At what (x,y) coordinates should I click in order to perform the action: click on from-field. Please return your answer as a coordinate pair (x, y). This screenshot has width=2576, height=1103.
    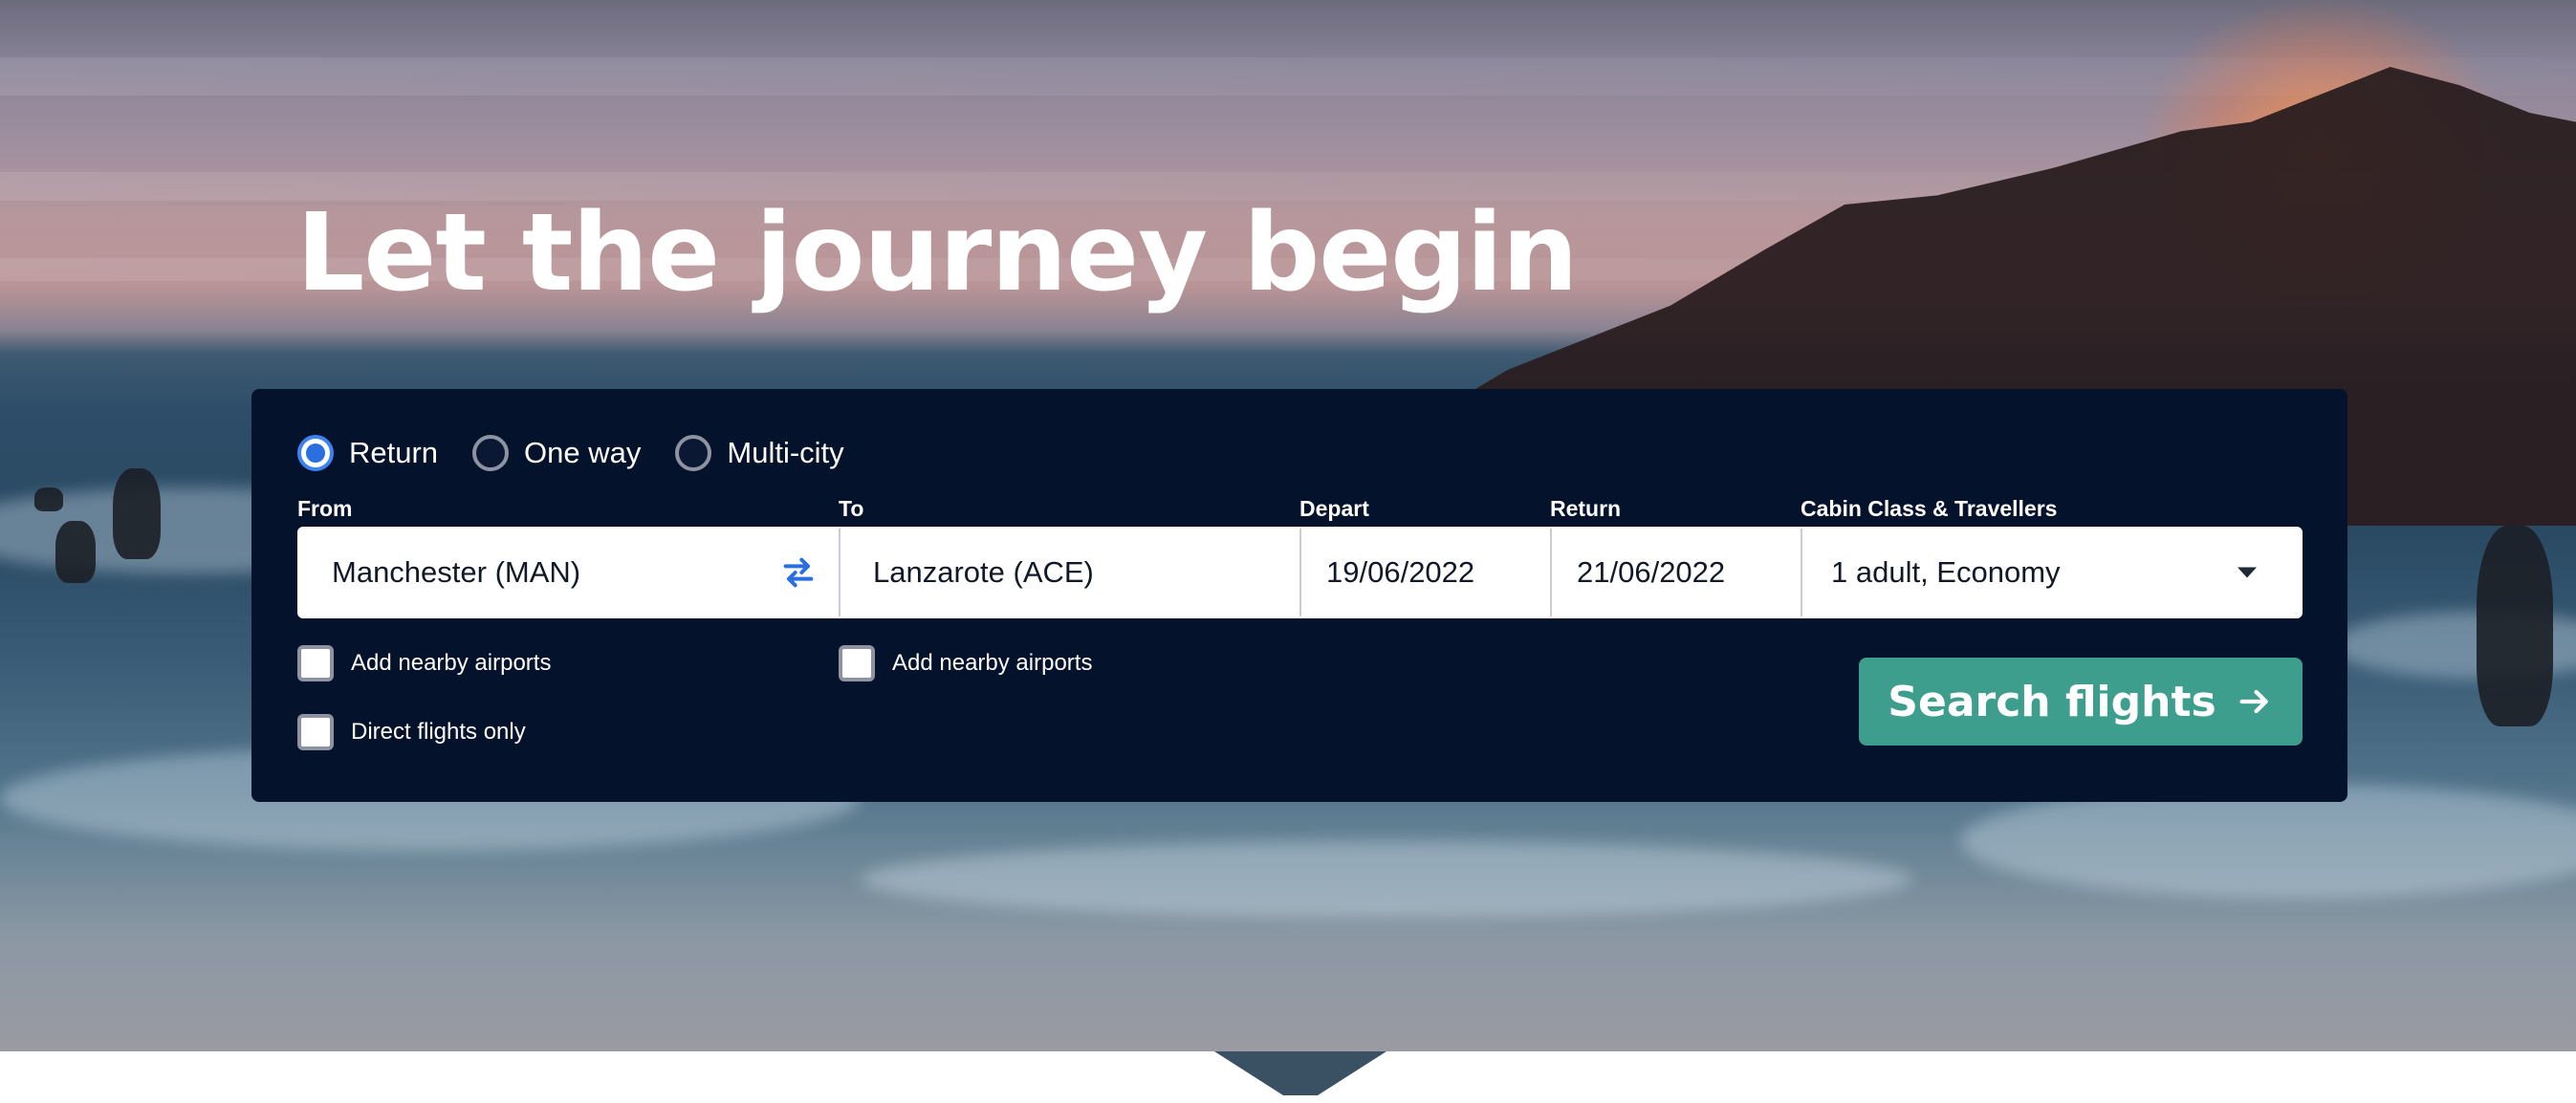
    Looking at the image, I should click on (569, 573).